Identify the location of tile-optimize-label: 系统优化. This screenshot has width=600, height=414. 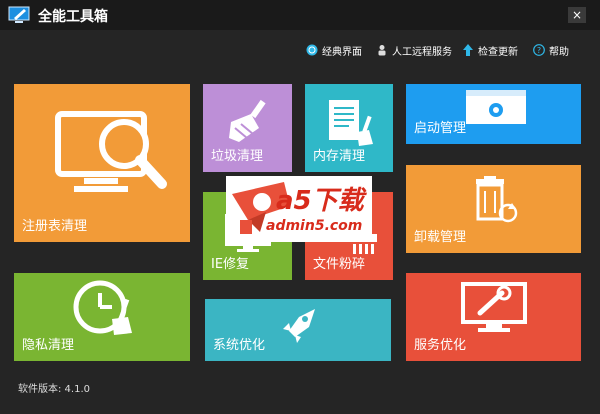
(239, 345).